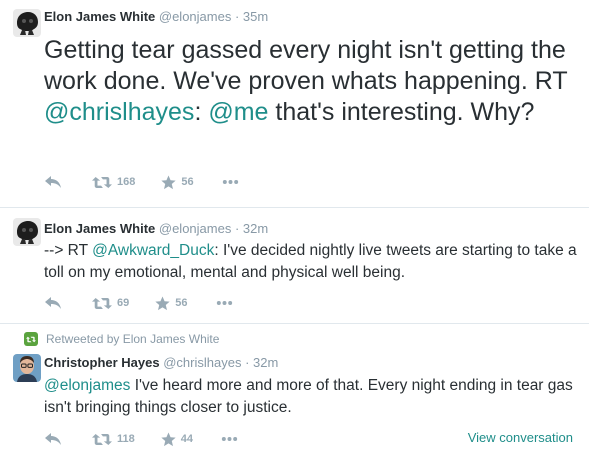  I want to click on tweet-actions: 69 56, so click(149, 303).